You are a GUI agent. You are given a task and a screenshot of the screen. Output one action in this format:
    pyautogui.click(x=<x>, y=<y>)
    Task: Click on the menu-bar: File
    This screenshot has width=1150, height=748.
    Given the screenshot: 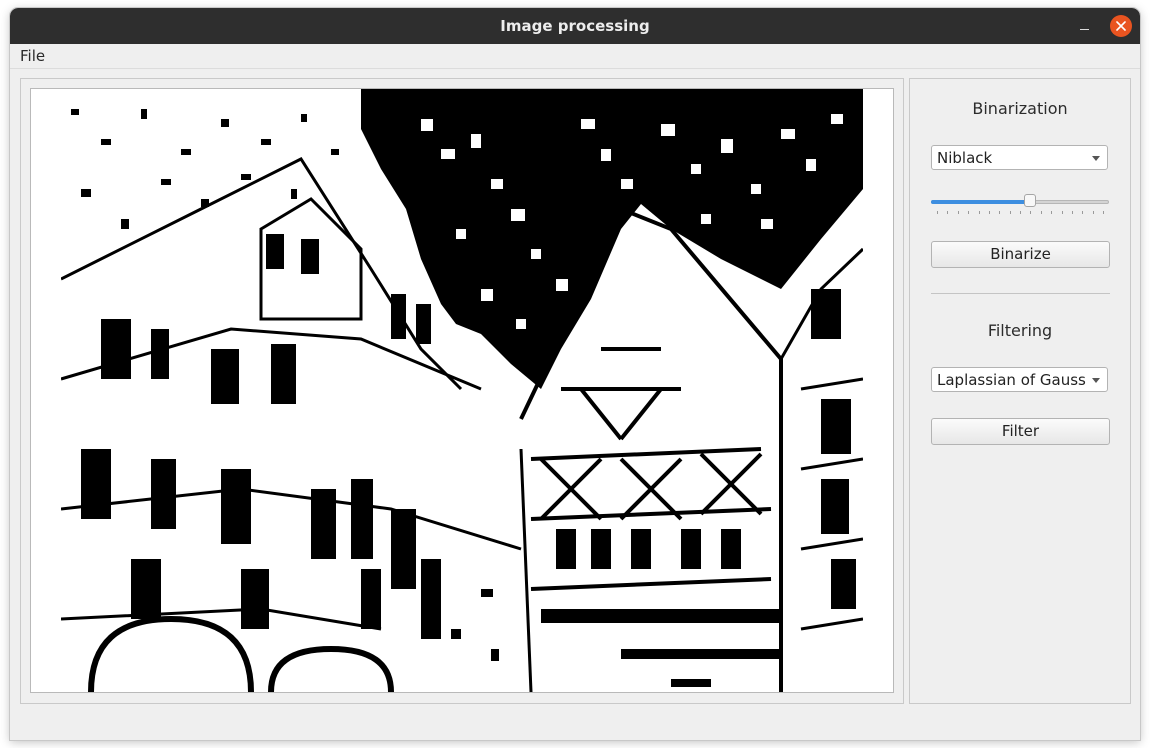 What is the action you would take?
    pyautogui.click(x=575, y=56)
    